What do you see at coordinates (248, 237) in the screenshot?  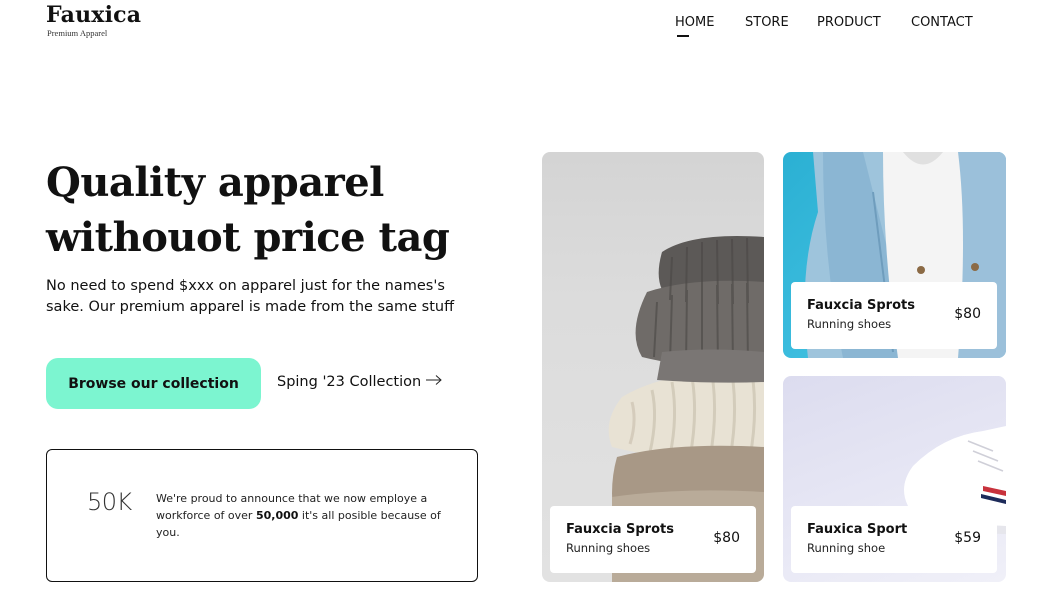 I see `hero-title-line2: withouot price tag` at bounding box center [248, 237].